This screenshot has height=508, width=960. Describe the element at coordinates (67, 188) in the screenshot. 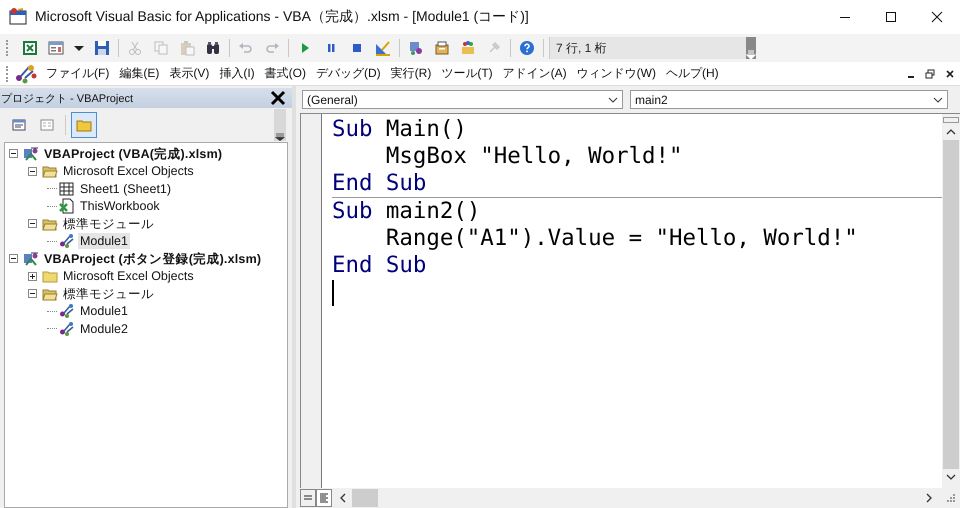

I see `sheet-icon` at that location.